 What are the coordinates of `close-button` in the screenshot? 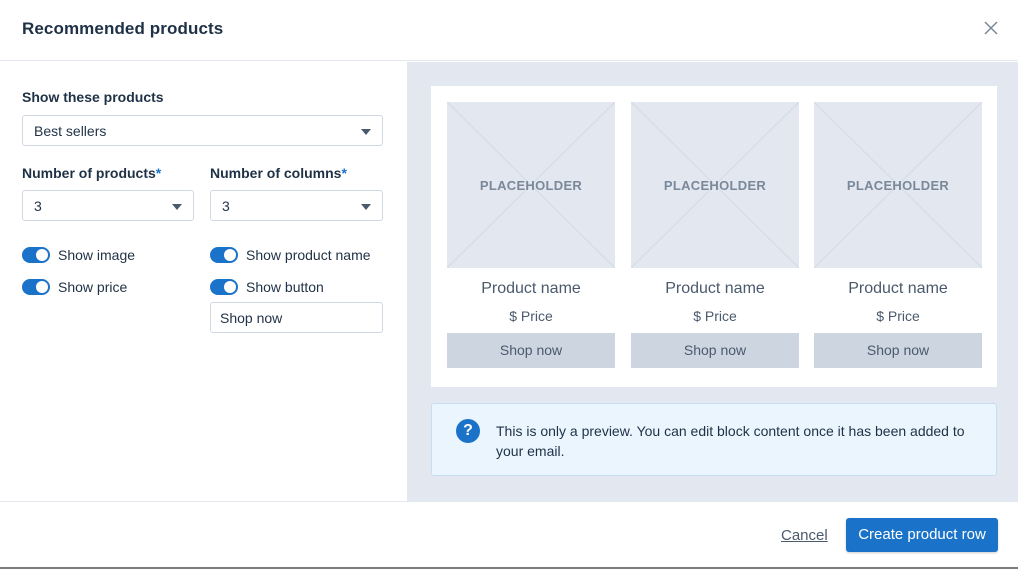 It's located at (991, 28).